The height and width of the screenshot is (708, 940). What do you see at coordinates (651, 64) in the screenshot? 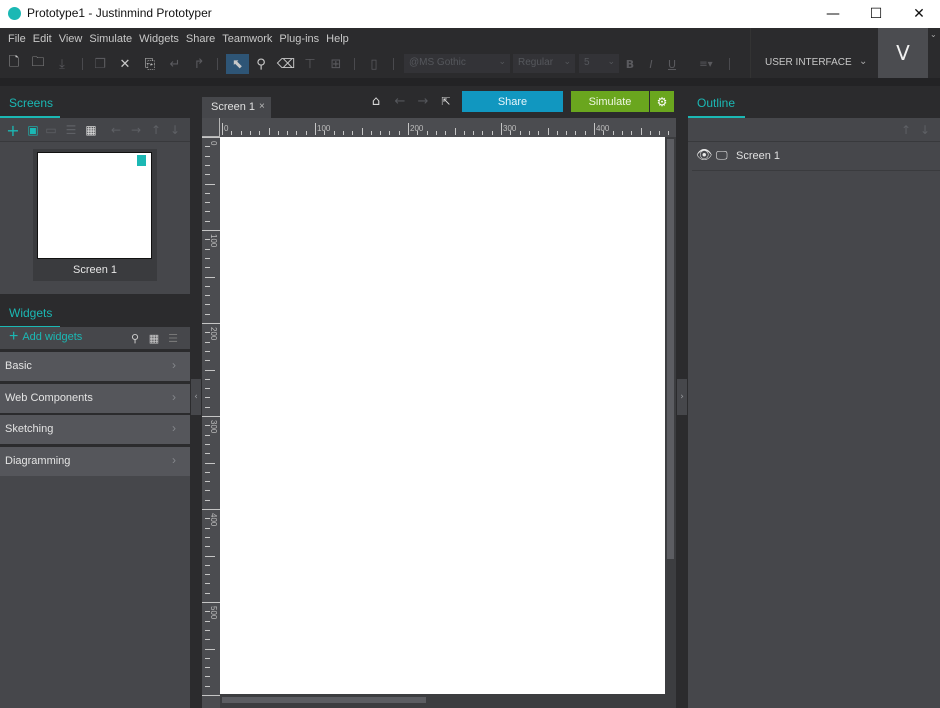
I see `italic-button: I` at bounding box center [651, 64].